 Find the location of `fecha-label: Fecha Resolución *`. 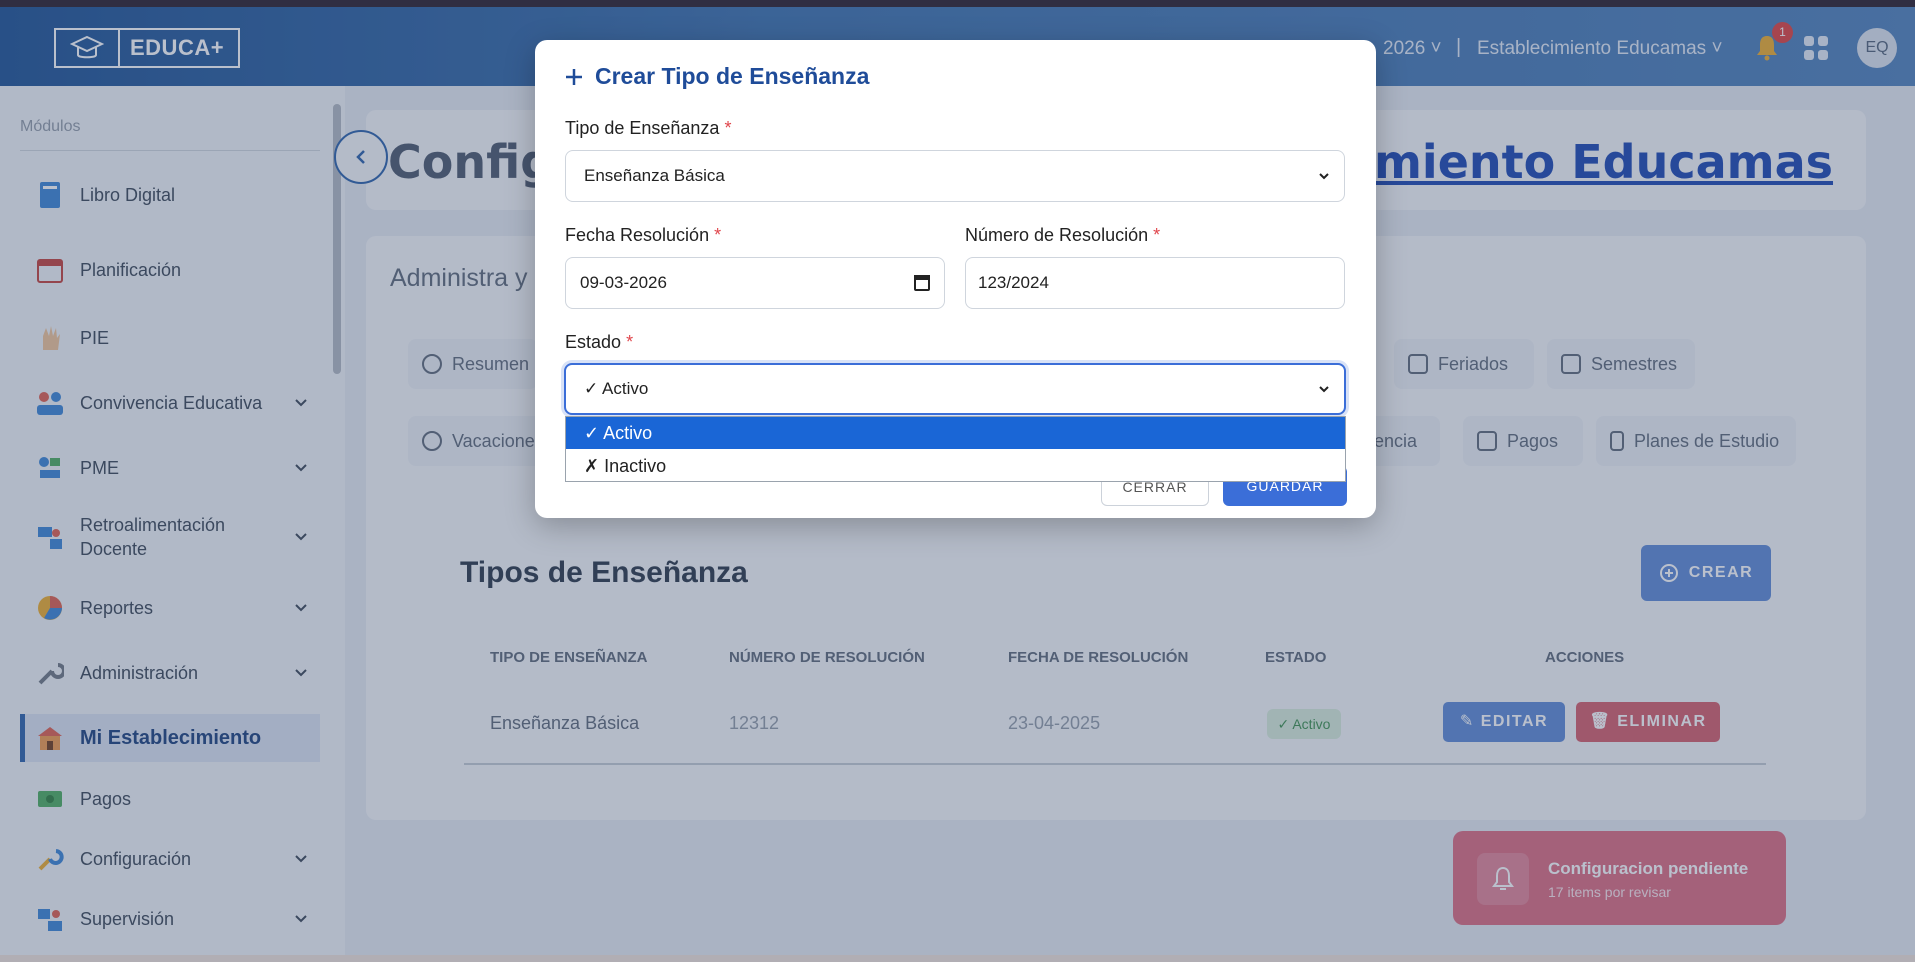

fecha-label: Fecha Resolución * is located at coordinates (643, 235).